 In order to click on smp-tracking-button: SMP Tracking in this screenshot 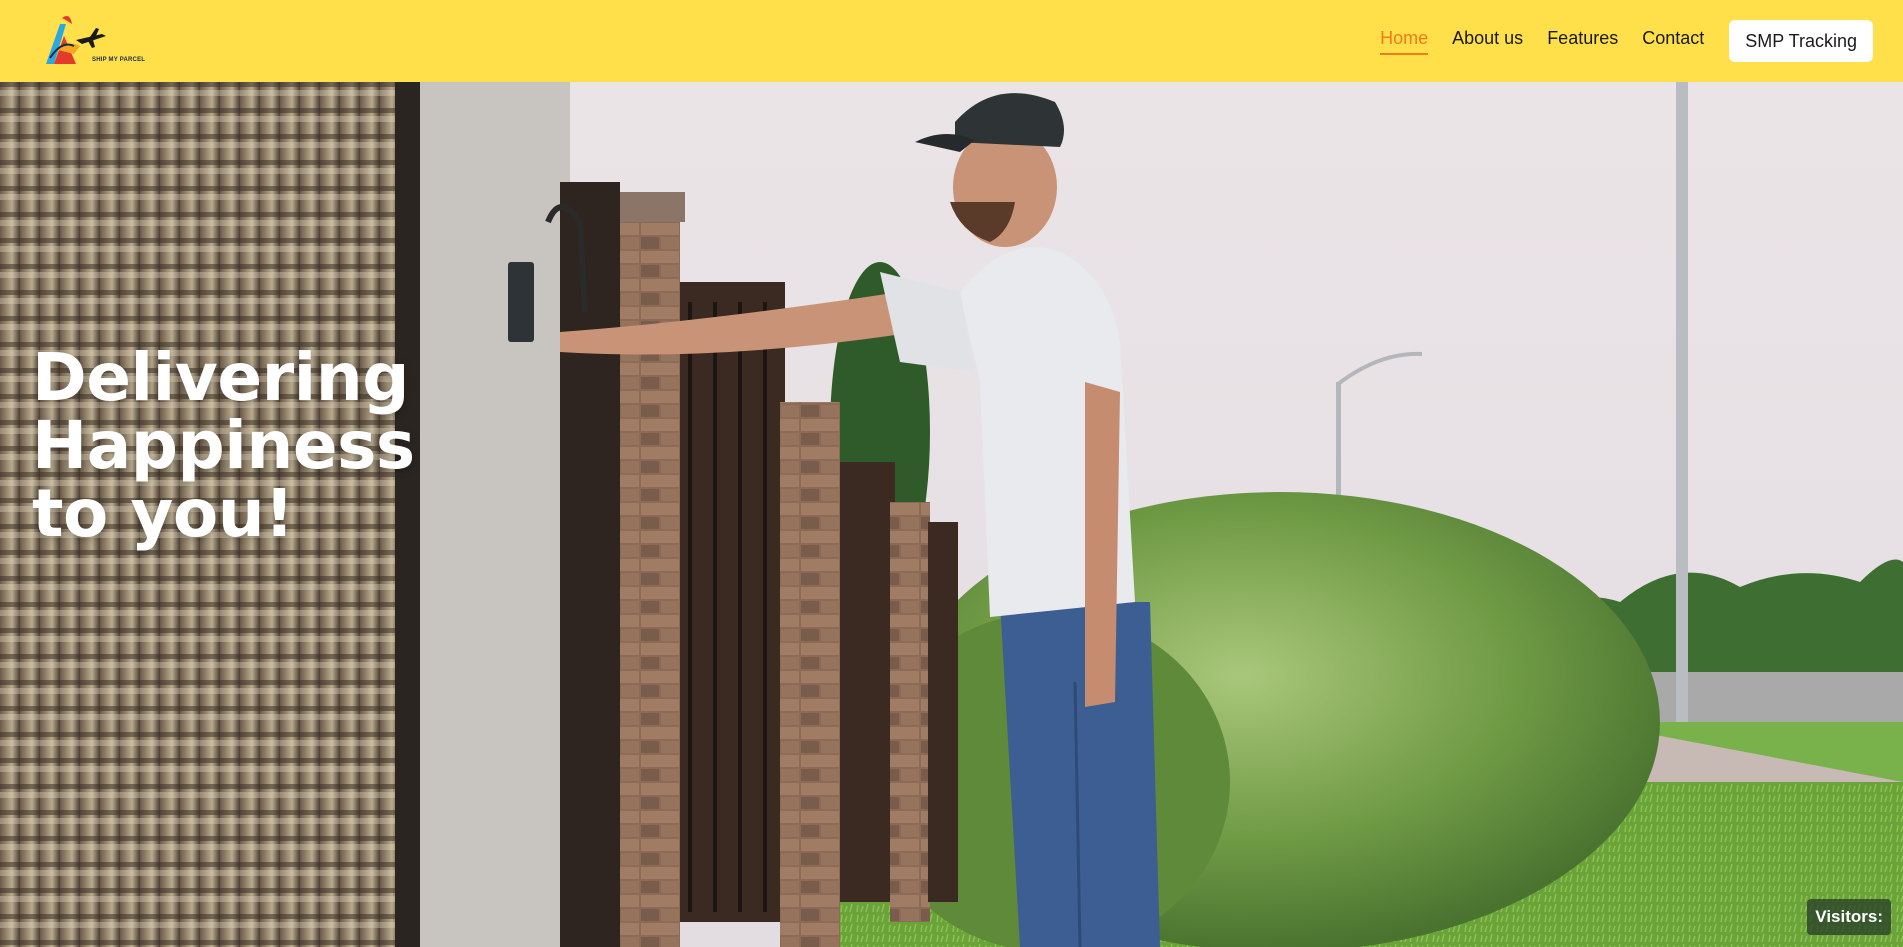, I will do `click(1801, 41)`.